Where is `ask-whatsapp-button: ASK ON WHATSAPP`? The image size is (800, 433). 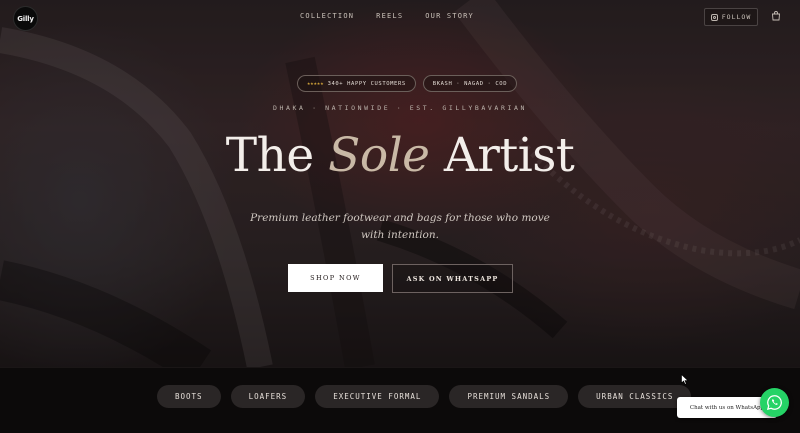 ask-whatsapp-button: ASK ON WHATSAPP is located at coordinates (452, 278).